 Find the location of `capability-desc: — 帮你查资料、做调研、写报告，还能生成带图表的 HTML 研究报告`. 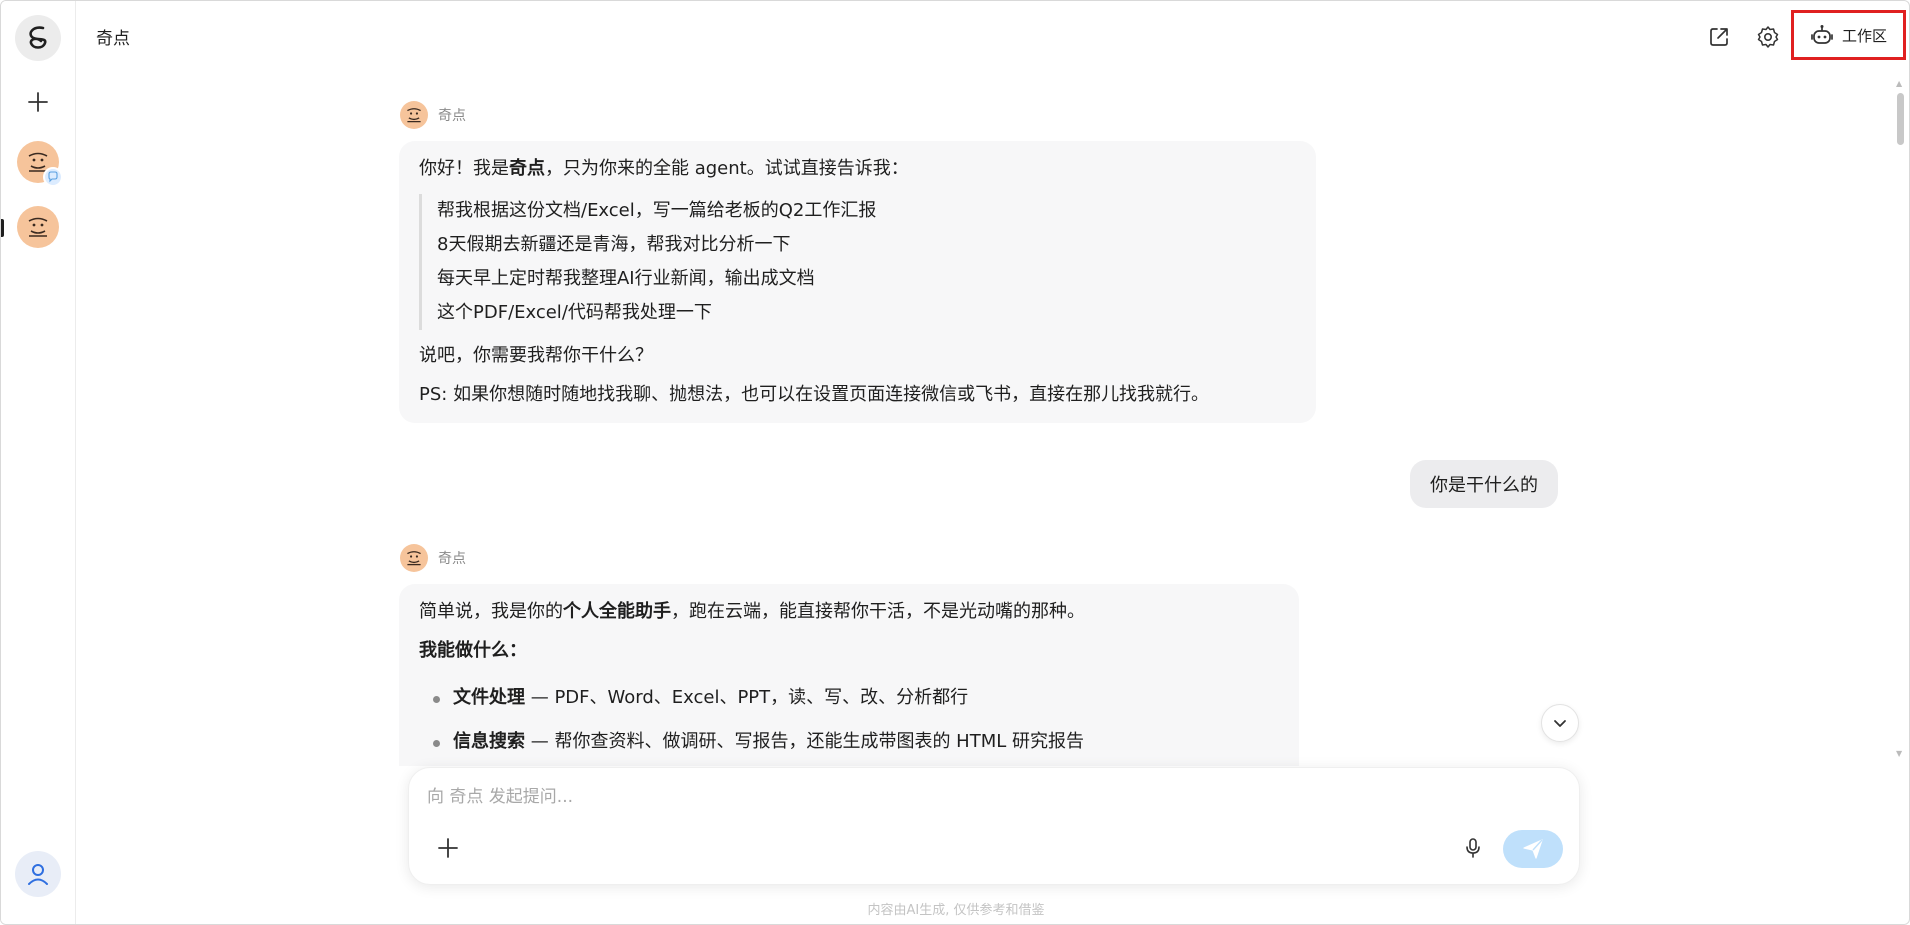

capability-desc: — 帮你查资料、做调研、写报告，还能生成带图表的 HTML 研究报告 is located at coordinates (804, 741).